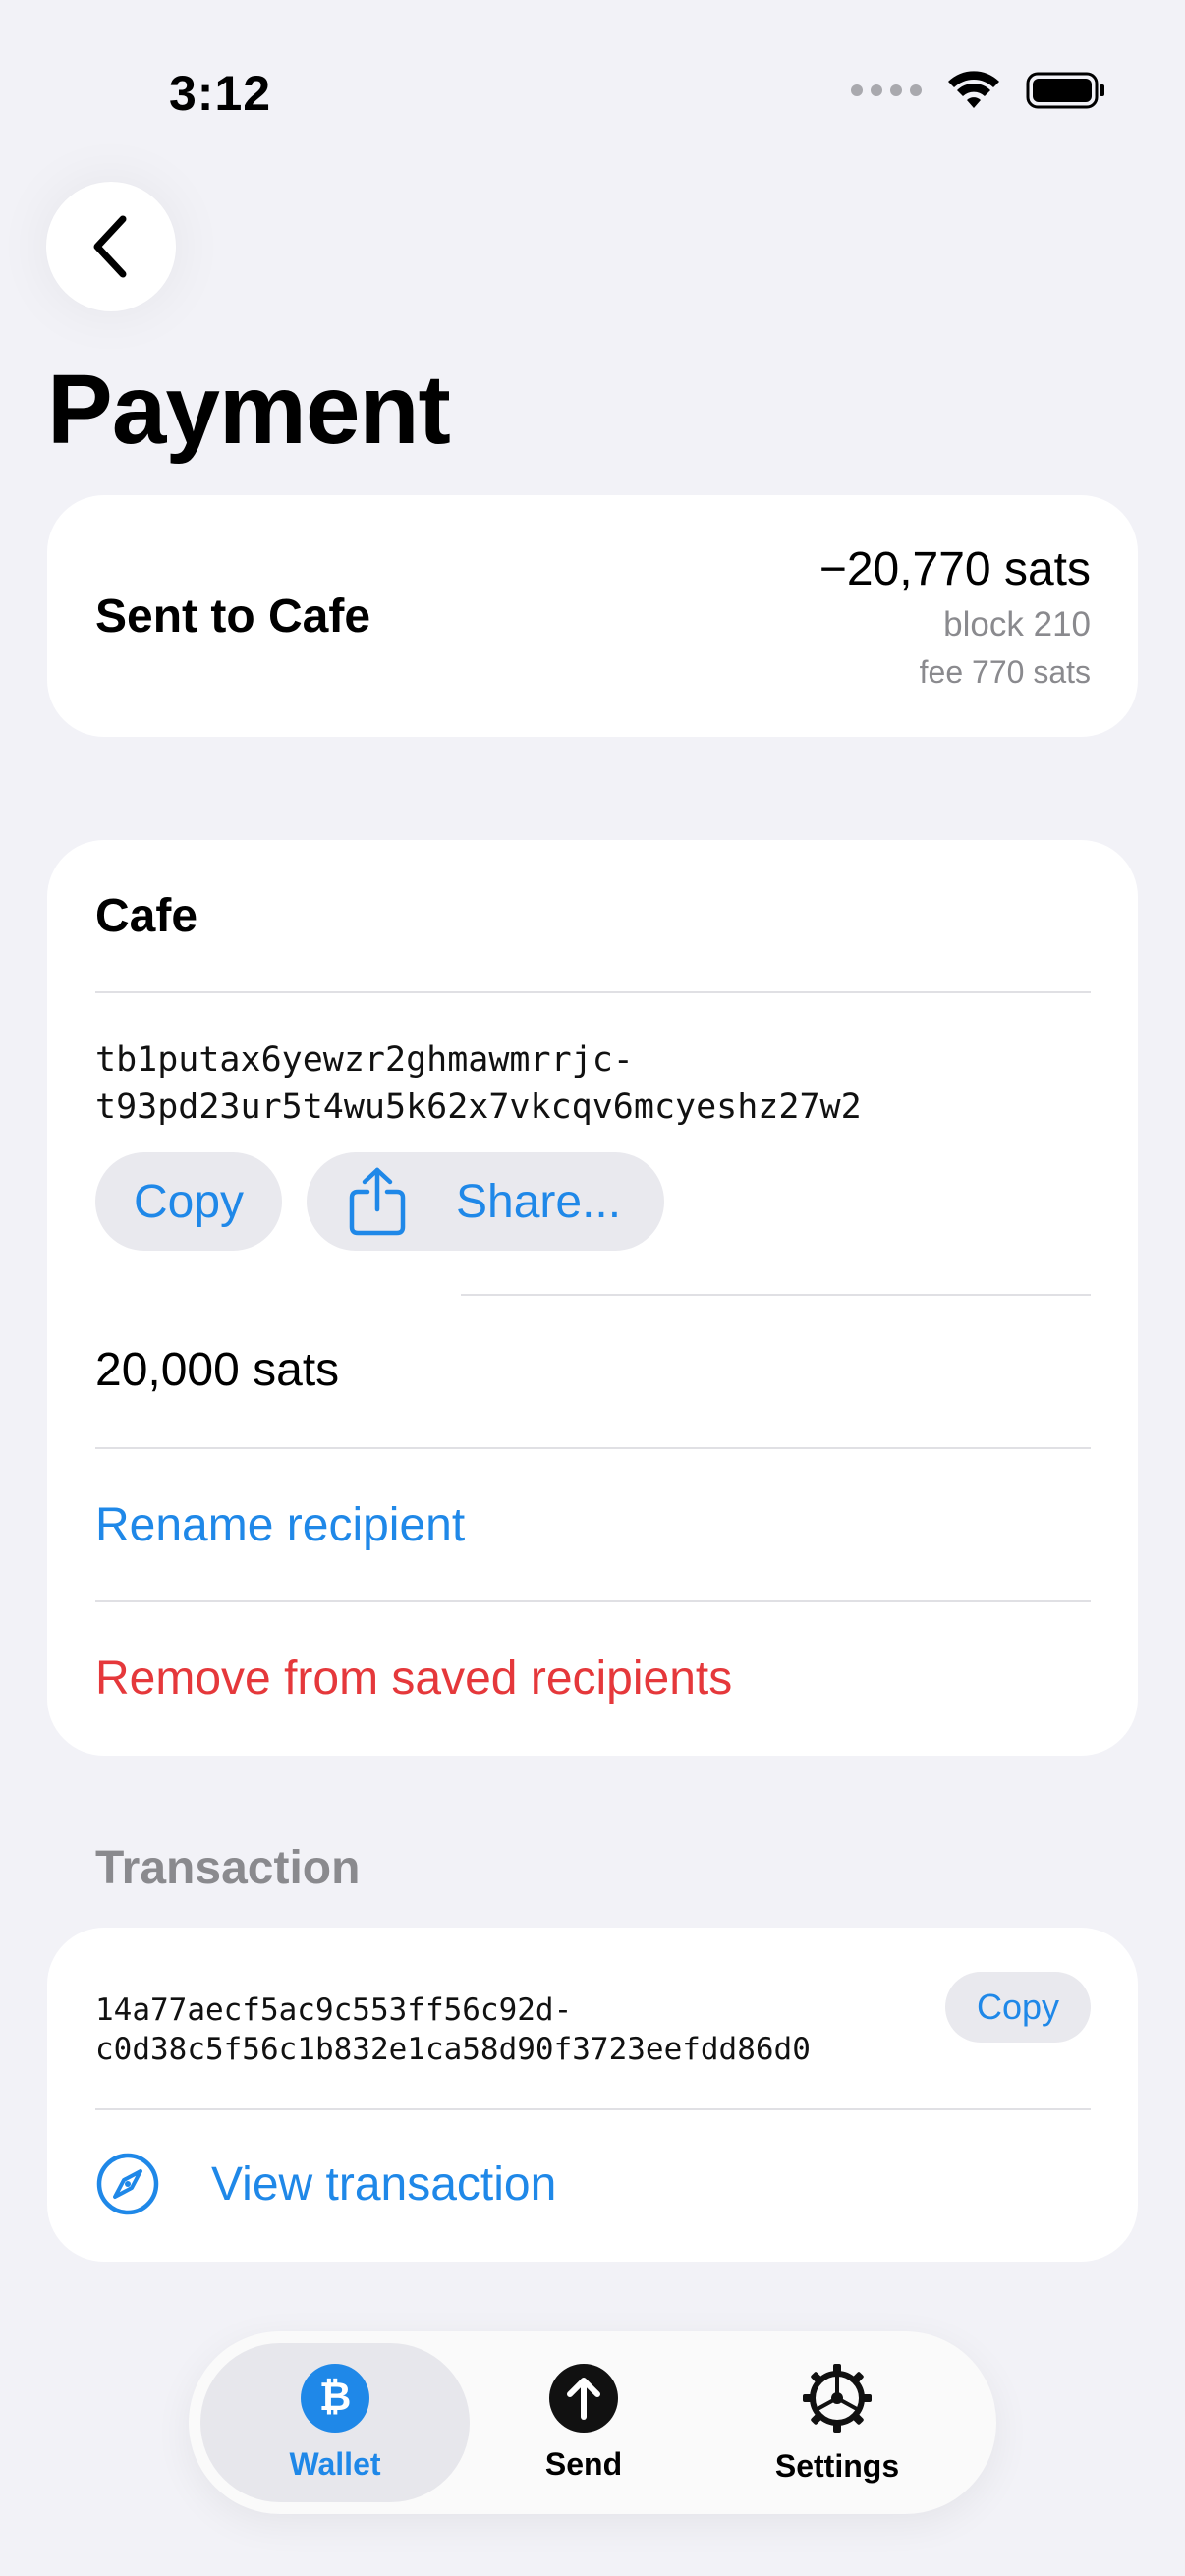  I want to click on tab-settings: Settings, so click(837, 2422).